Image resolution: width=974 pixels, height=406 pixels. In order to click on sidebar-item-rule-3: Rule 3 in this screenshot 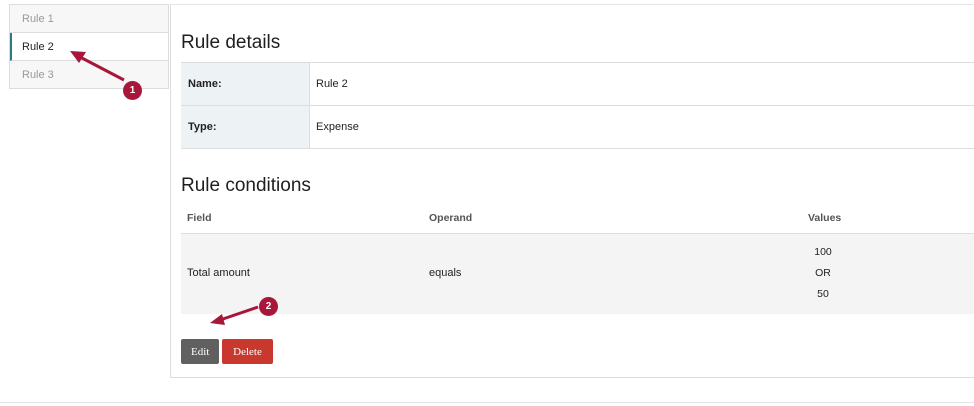, I will do `click(89, 75)`.